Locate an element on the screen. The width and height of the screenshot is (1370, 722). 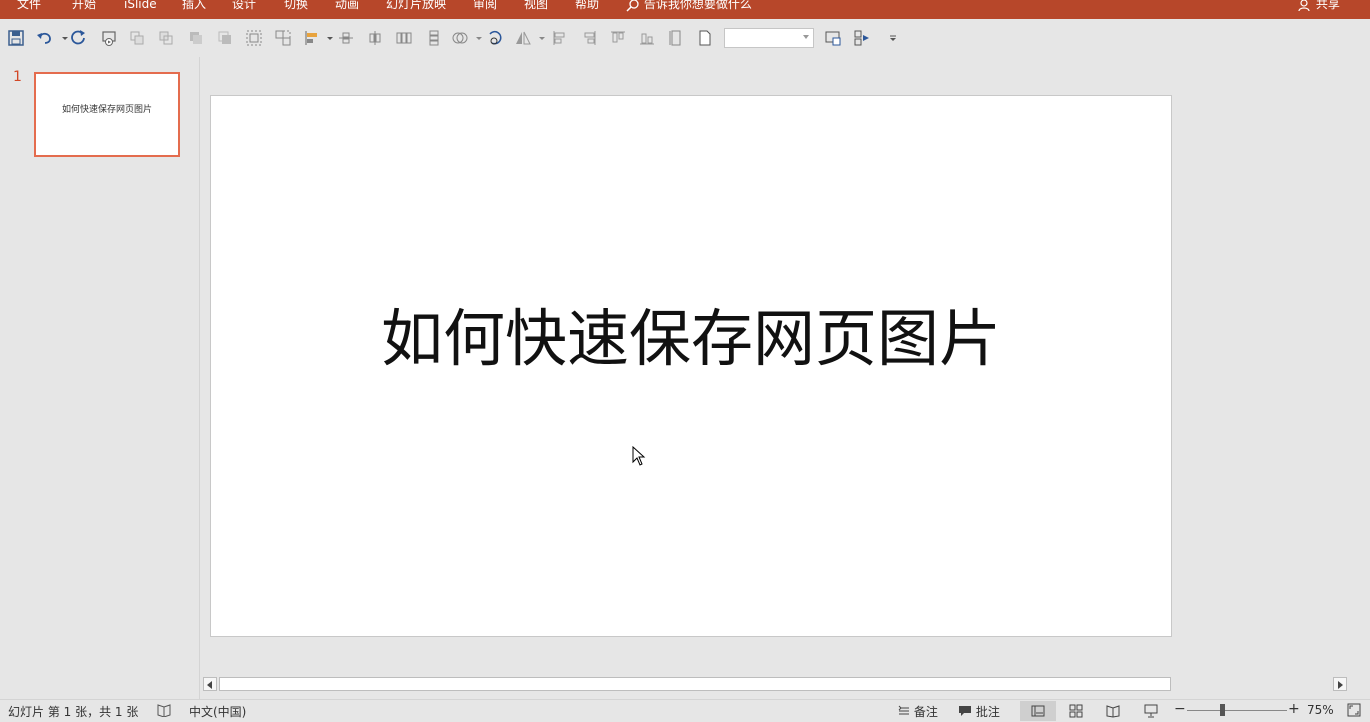
book-icon is located at coordinates (1113, 711).